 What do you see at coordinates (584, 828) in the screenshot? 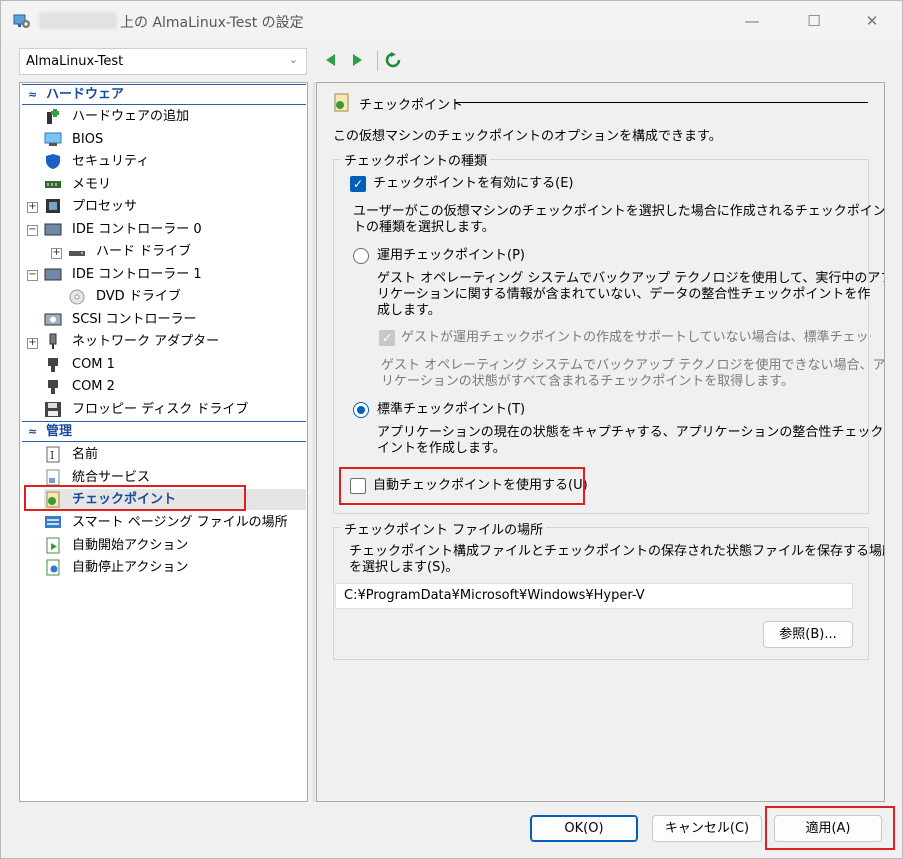
I see `ok-button: OK(O)` at bounding box center [584, 828].